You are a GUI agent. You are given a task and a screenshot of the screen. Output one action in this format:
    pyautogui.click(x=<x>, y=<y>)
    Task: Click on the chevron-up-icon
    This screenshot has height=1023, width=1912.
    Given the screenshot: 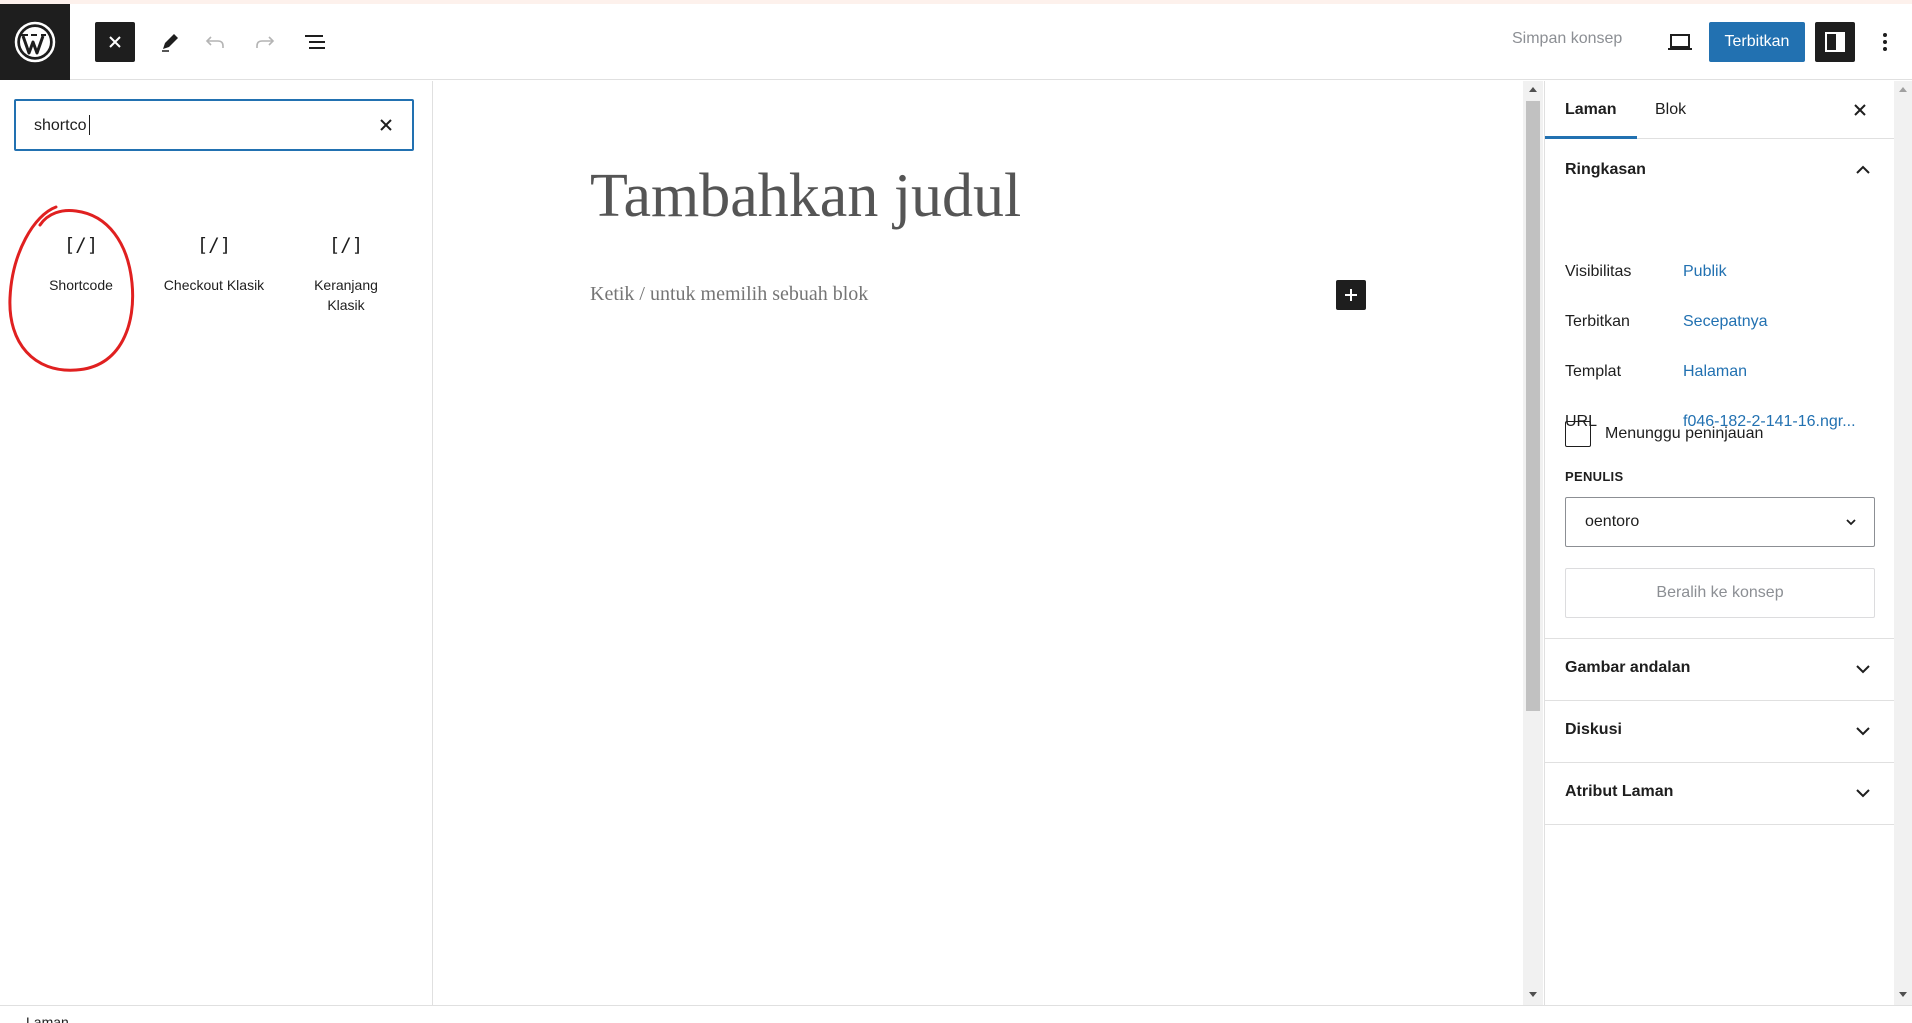 What is the action you would take?
    pyautogui.click(x=1863, y=169)
    